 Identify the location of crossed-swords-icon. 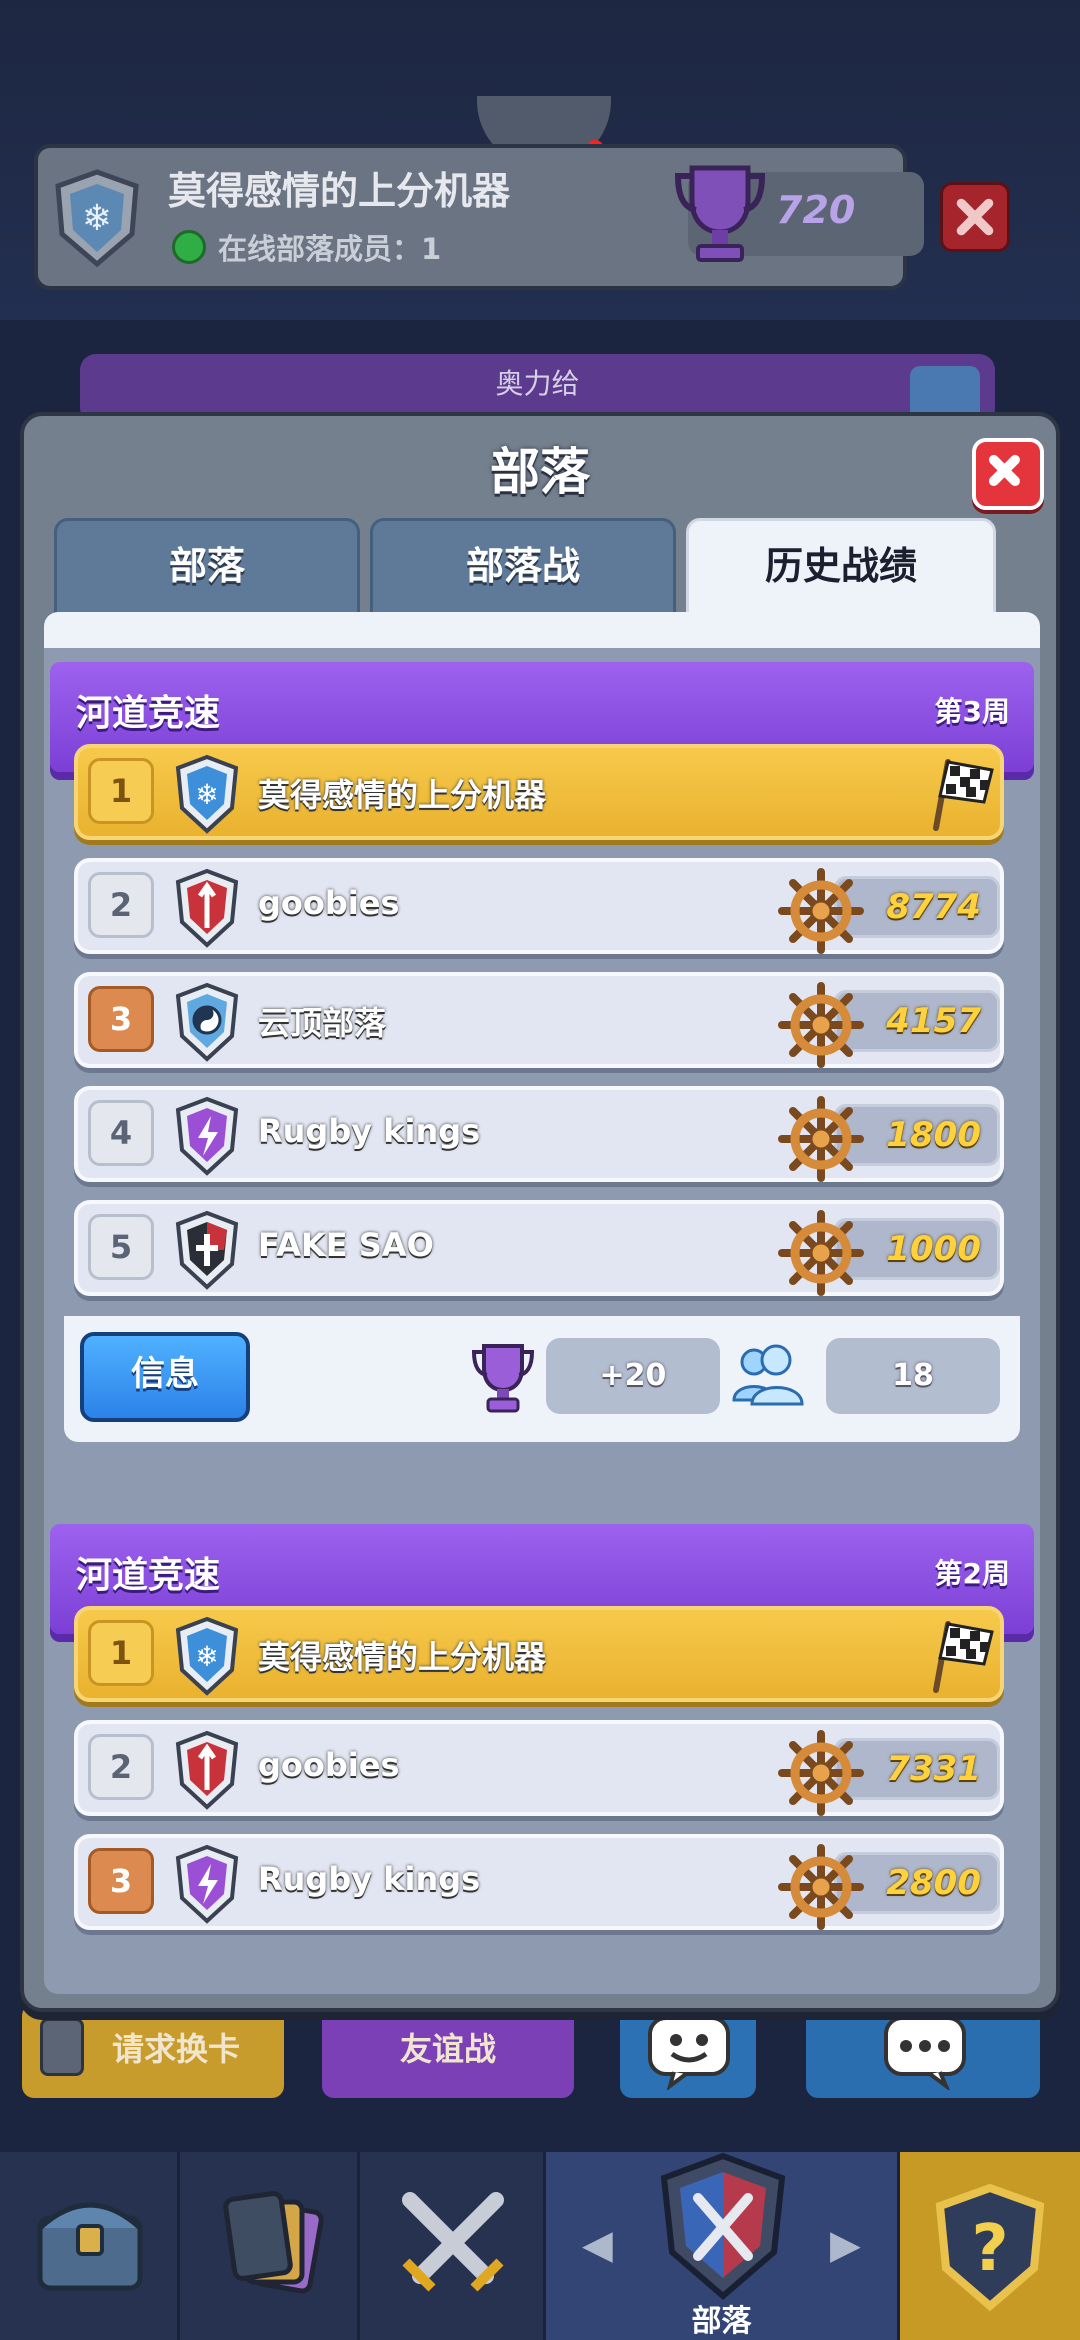
(453, 2242).